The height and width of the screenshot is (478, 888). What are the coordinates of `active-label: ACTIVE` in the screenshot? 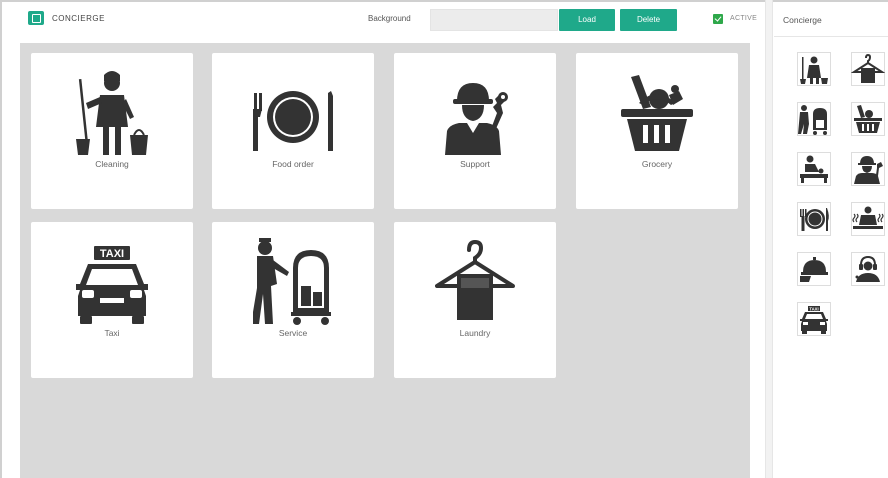 It's located at (744, 18).